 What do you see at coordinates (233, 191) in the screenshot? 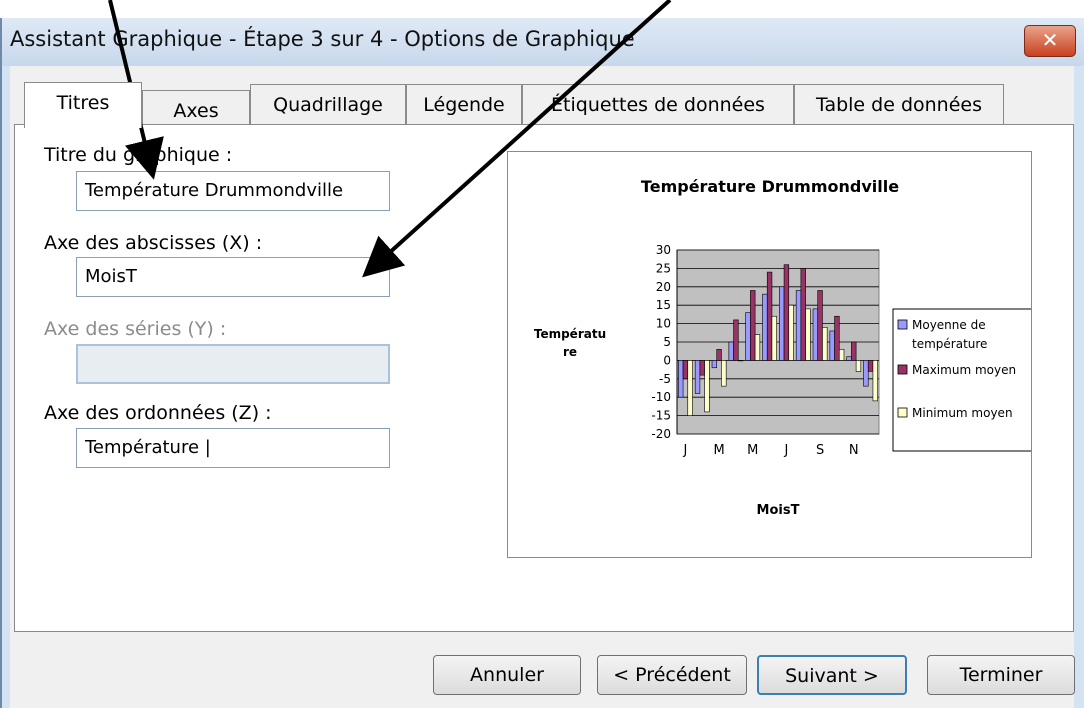
I see `chart-title-input: Température Drummondville` at bounding box center [233, 191].